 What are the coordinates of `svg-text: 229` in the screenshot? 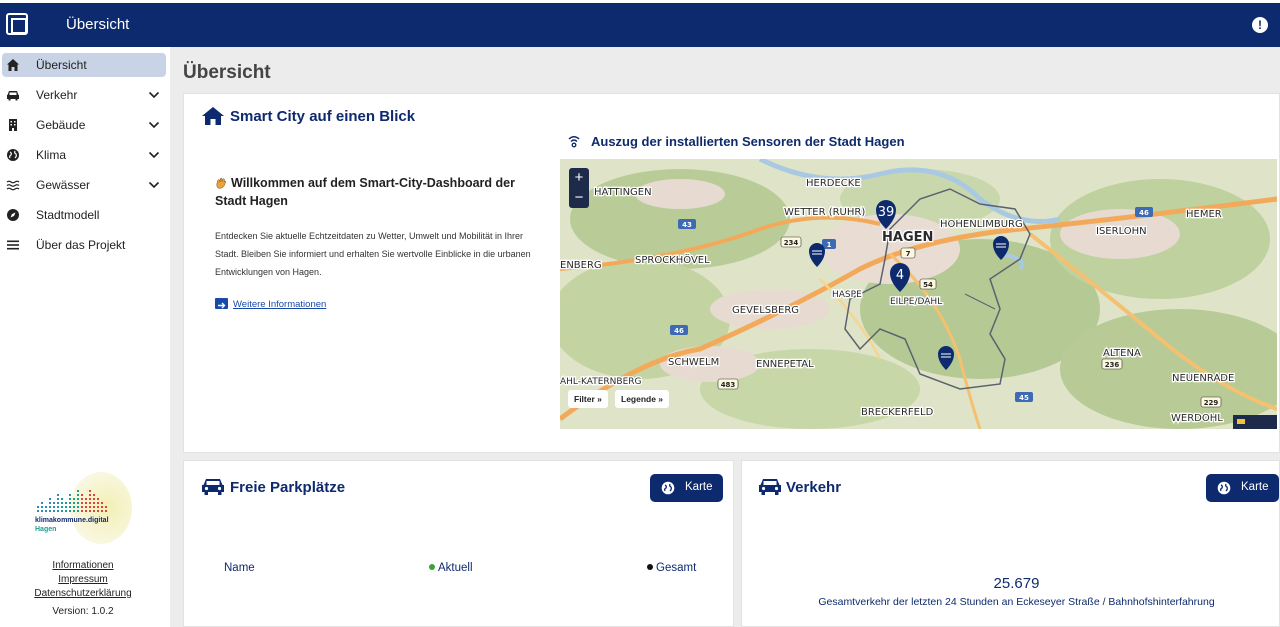 It's located at (1211, 403).